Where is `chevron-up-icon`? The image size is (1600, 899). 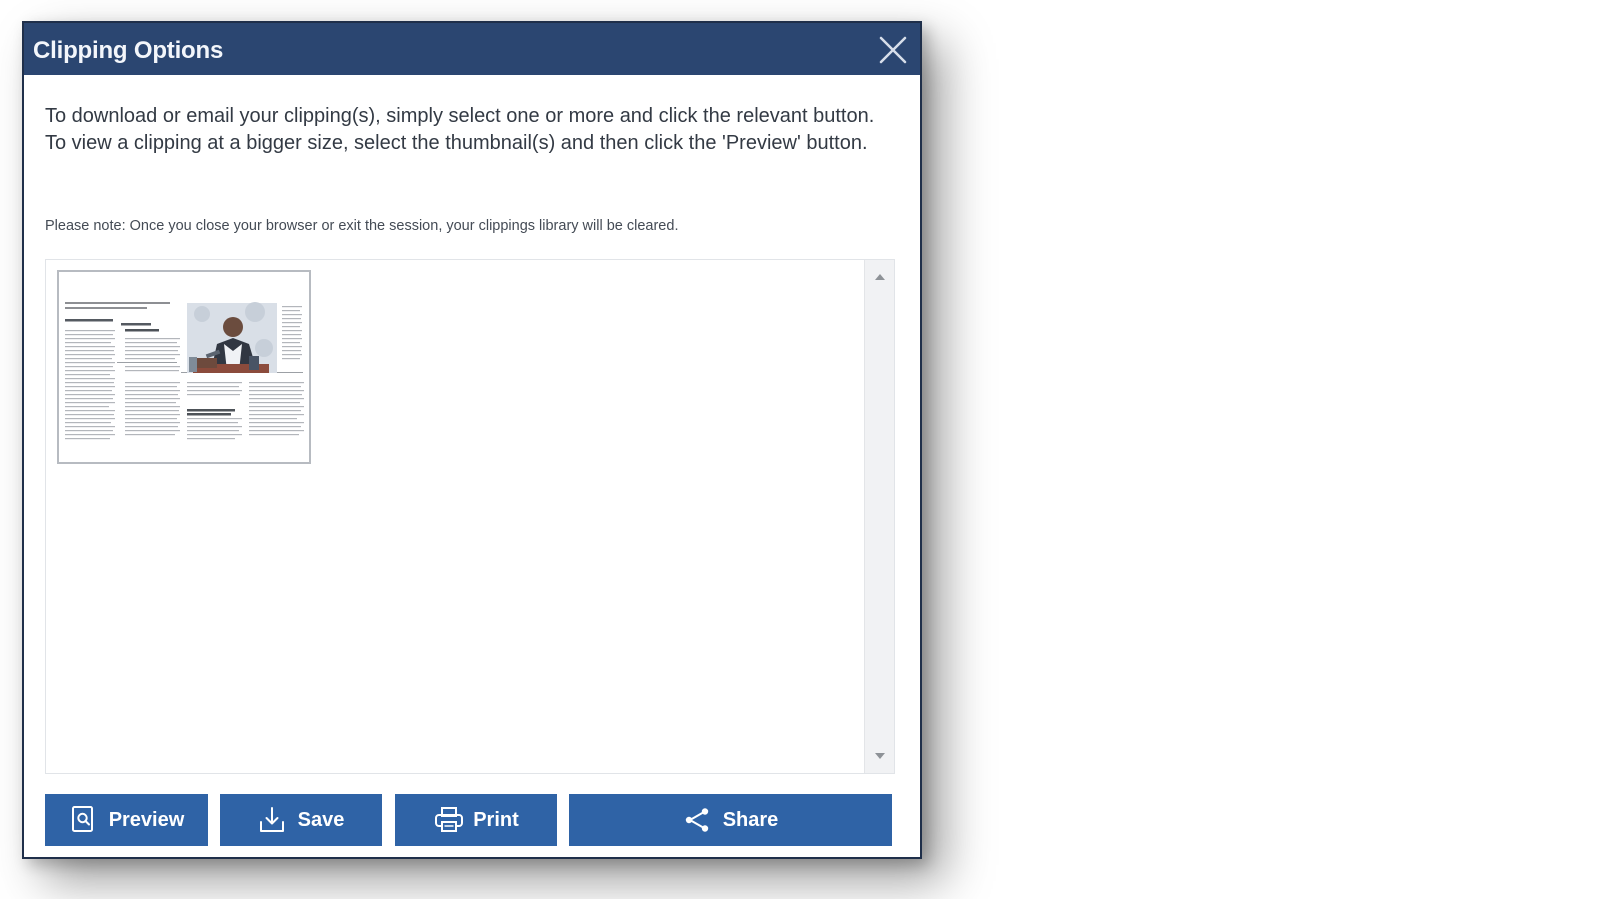
chevron-up-icon is located at coordinates (880, 277).